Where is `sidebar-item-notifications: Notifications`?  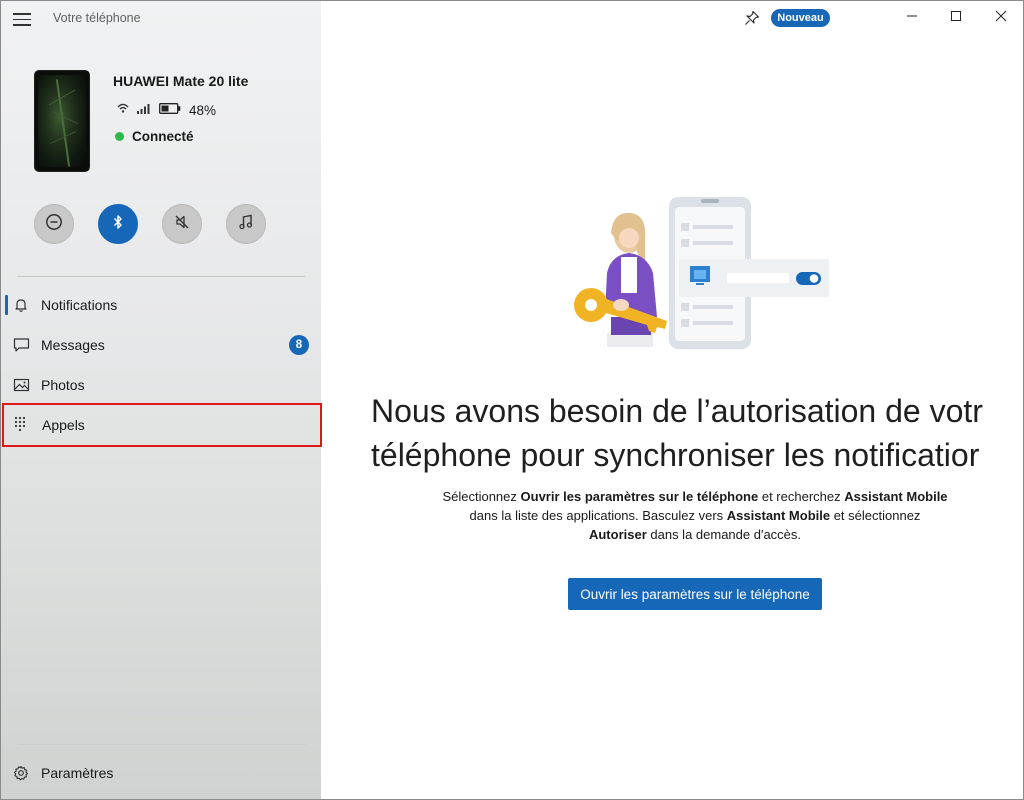
sidebar-item-notifications: Notifications is located at coordinates (161, 305).